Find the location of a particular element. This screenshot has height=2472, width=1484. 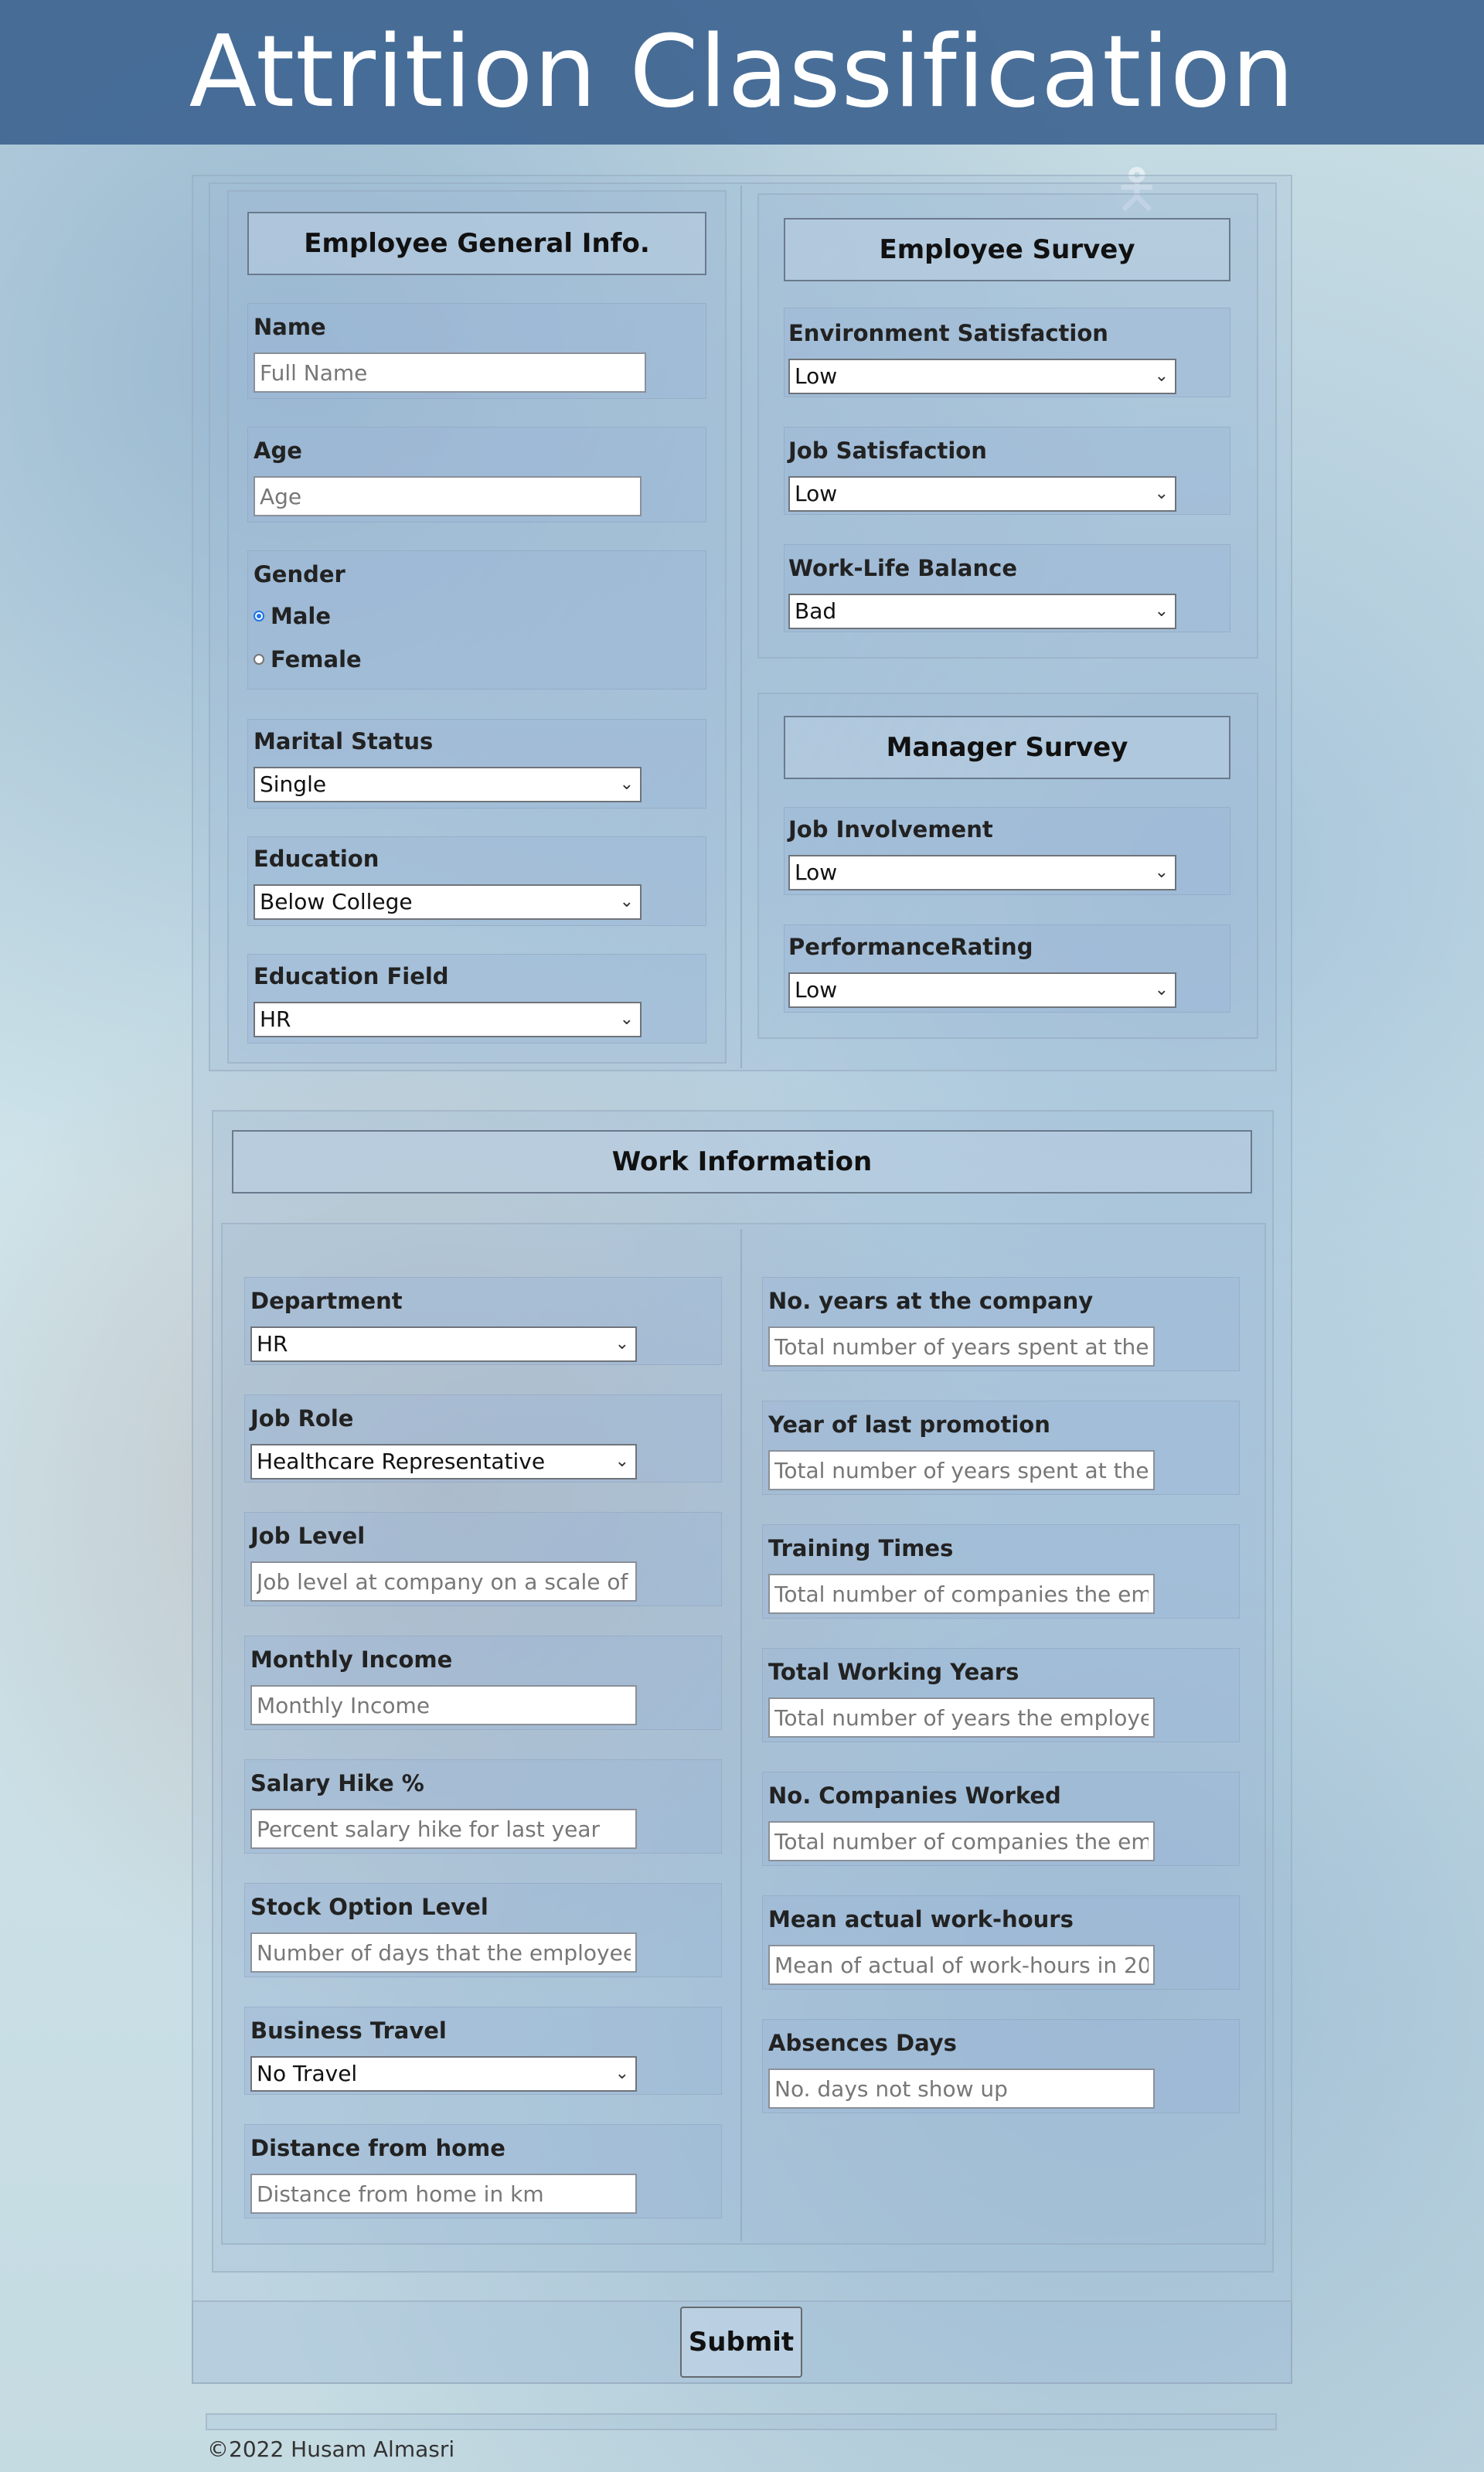

marital-label: Marital Status is located at coordinates (344, 741).